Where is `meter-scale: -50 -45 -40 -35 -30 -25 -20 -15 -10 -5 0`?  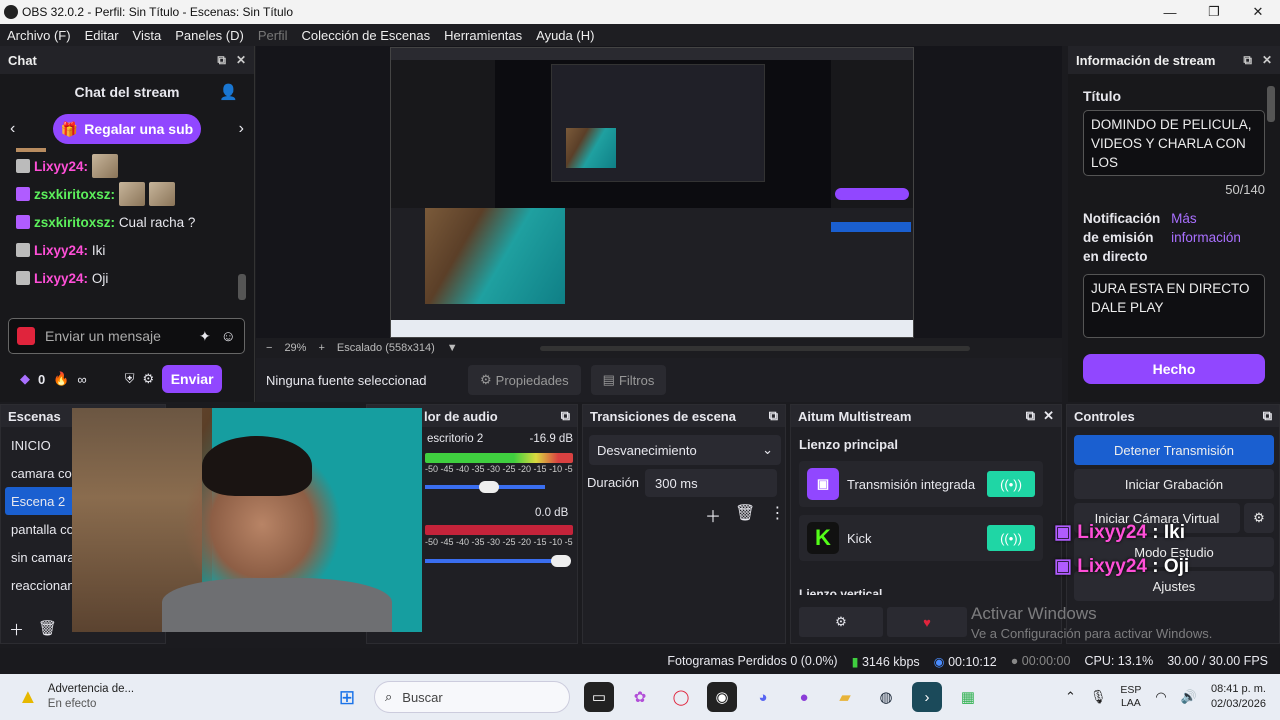
meter-scale: -50 -45 -40 -35 -30 -25 -20 -15 -10 -5 0 is located at coordinates (499, 542).